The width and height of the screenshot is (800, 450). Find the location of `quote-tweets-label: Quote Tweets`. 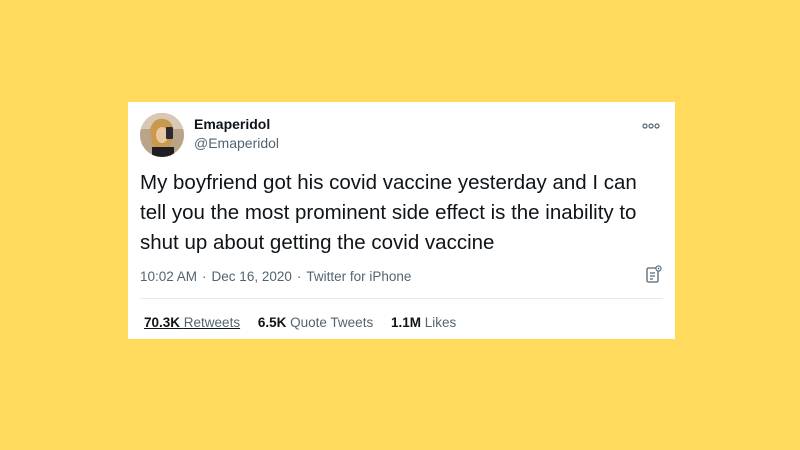

quote-tweets-label: Quote Tweets is located at coordinates (332, 322).